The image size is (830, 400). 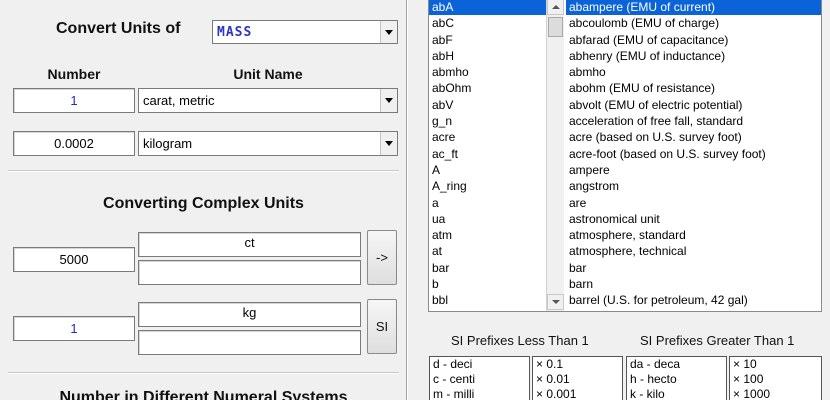 What do you see at coordinates (556, 393) in the screenshot?
I see `si-factor-item: × 0.001` at bounding box center [556, 393].